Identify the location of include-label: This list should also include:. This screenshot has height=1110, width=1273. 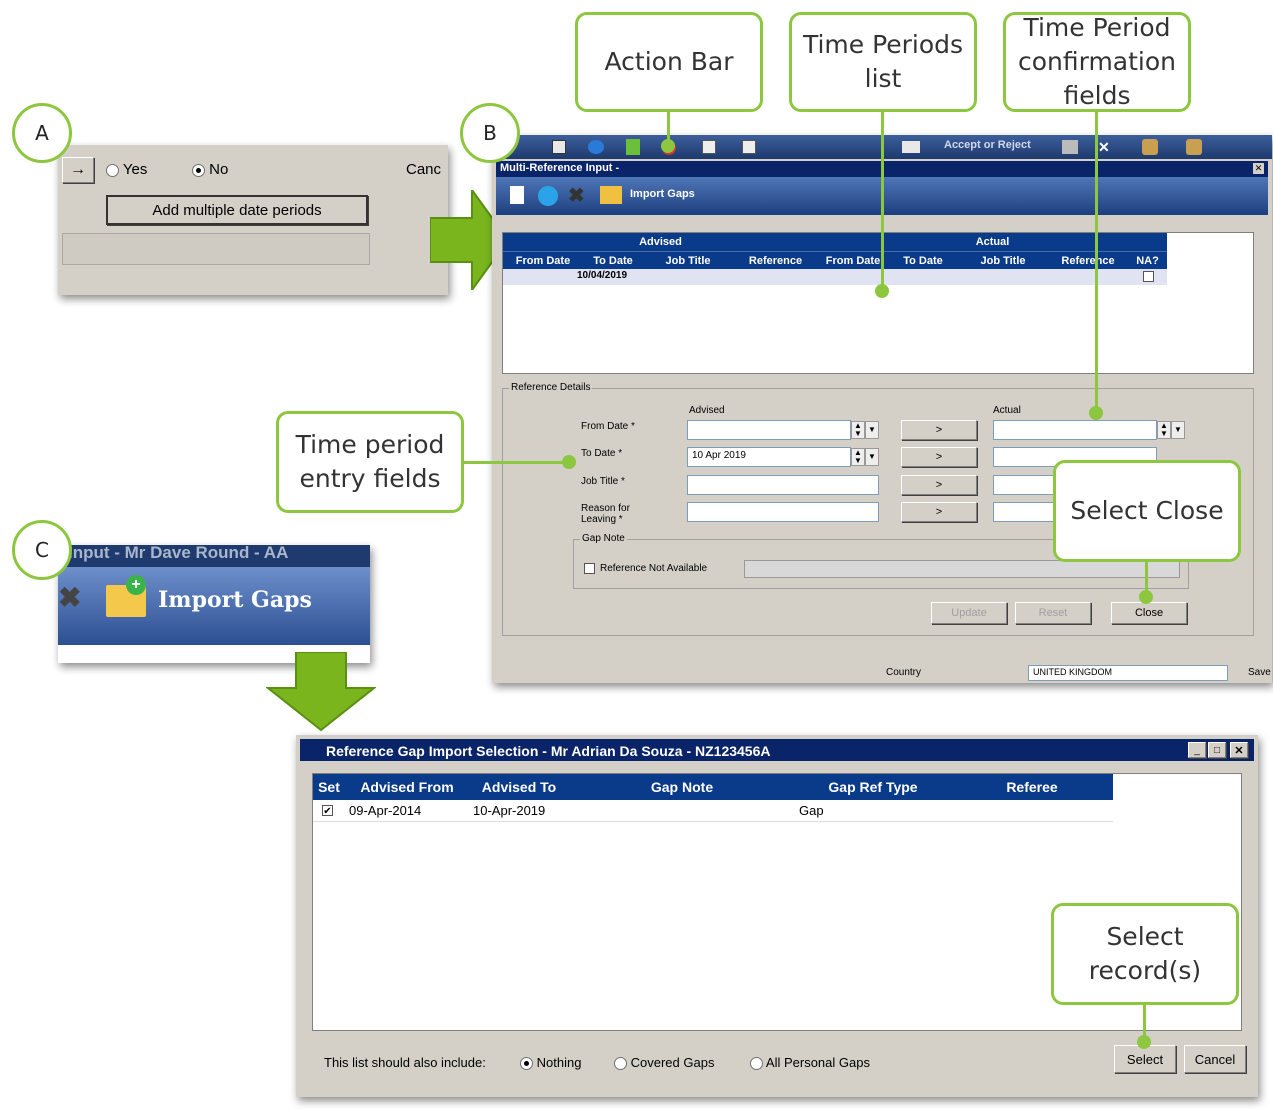
(405, 1062).